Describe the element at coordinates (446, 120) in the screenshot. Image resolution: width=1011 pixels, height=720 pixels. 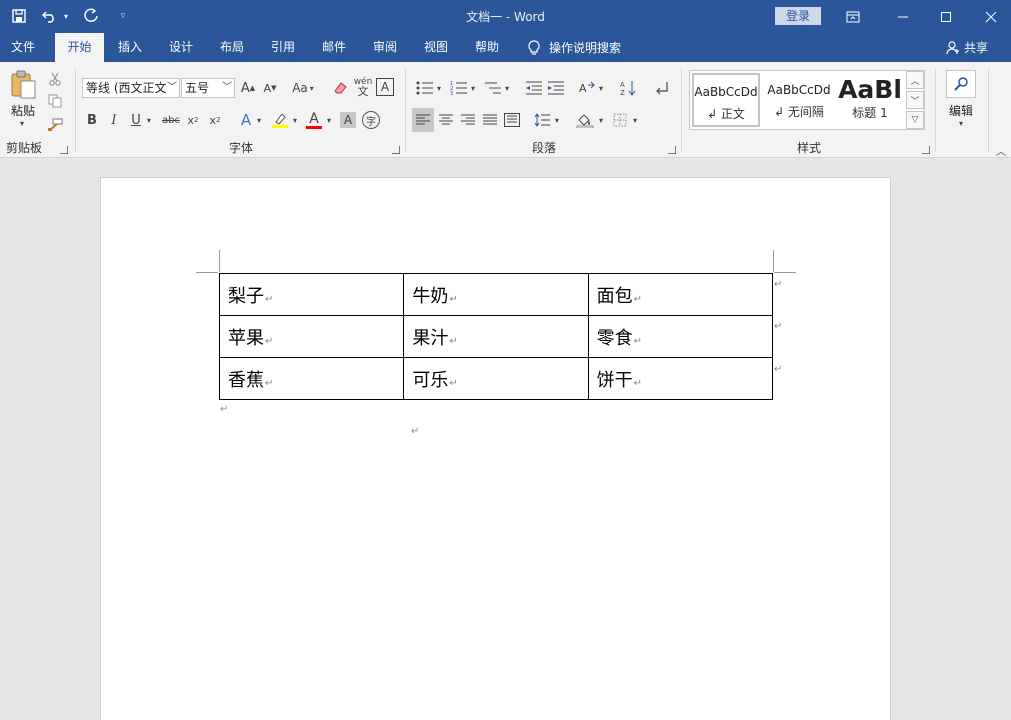
I see `align-center-icon` at that location.